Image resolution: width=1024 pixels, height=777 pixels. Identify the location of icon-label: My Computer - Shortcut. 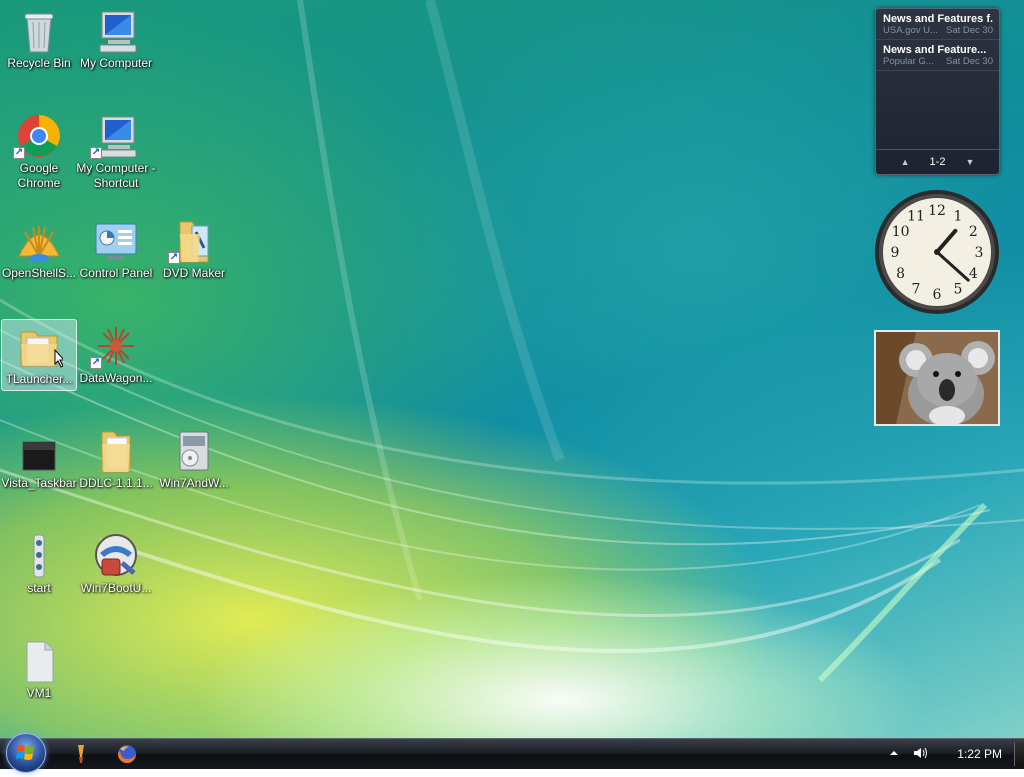
(116, 175).